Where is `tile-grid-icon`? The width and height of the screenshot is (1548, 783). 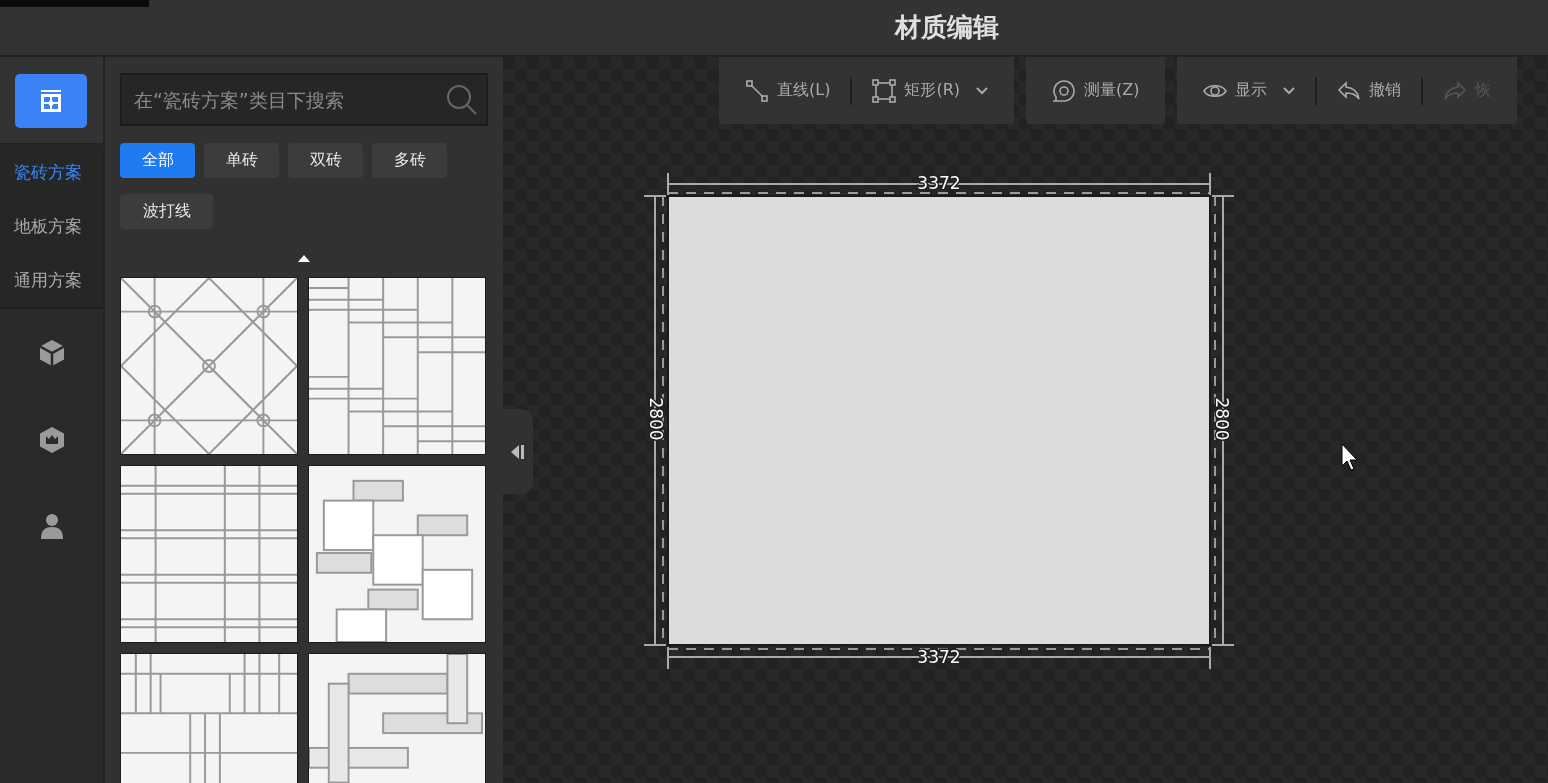 tile-grid-icon is located at coordinates (51, 101).